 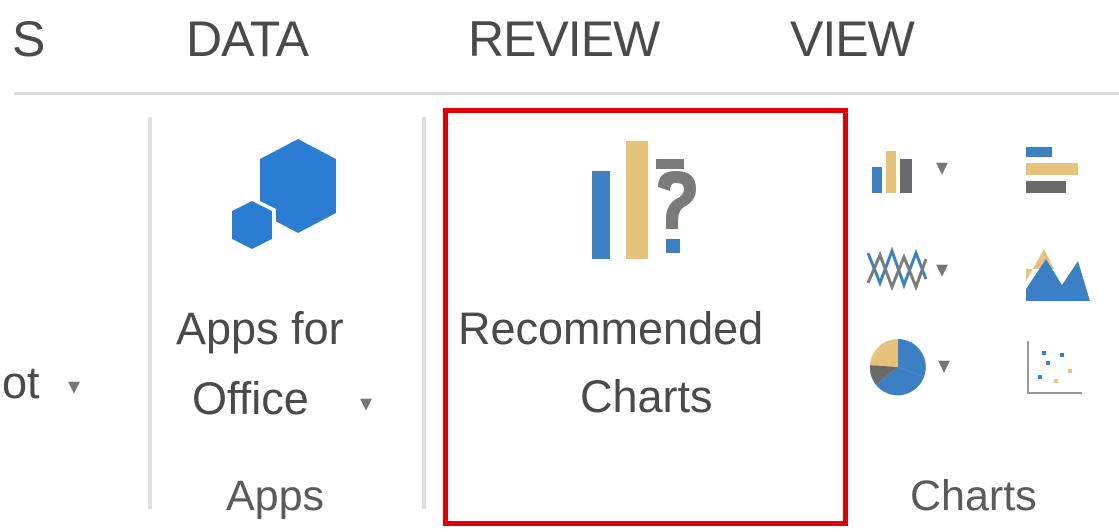 What do you see at coordinates (275, 496) in the screenshot?
I see `group-label-apps: Apps` at bounding box center [275, 496].